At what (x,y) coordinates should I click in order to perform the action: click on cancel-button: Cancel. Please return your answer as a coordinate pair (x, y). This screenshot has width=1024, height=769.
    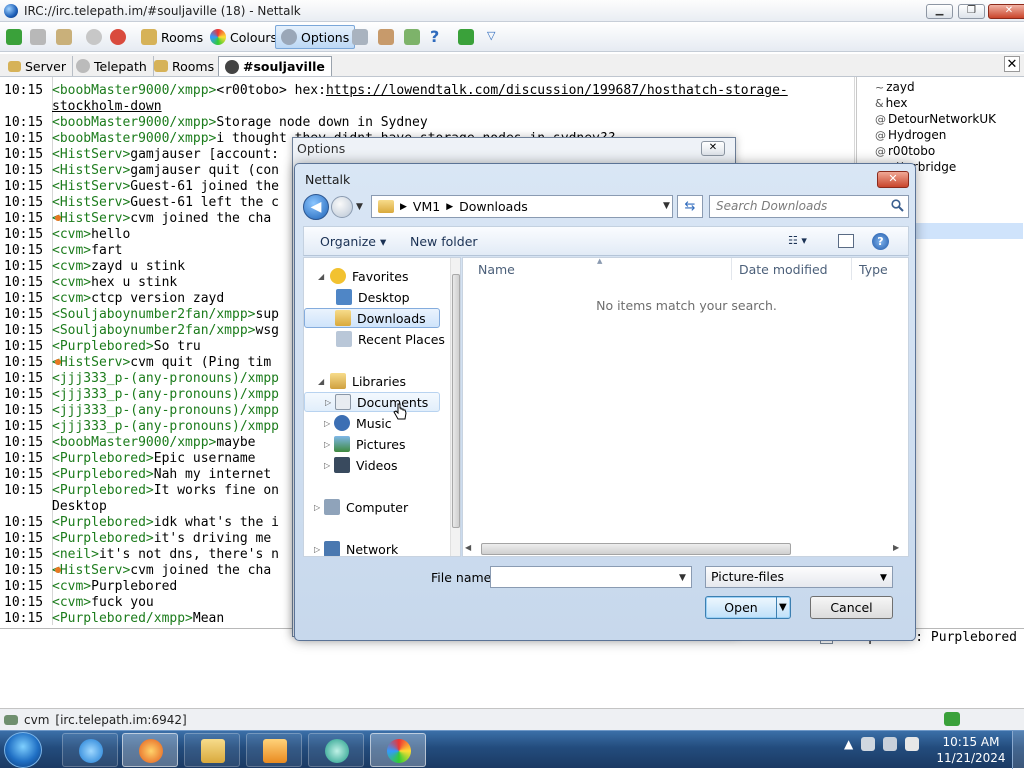
    Looking at the image, I should click on (851, 607).